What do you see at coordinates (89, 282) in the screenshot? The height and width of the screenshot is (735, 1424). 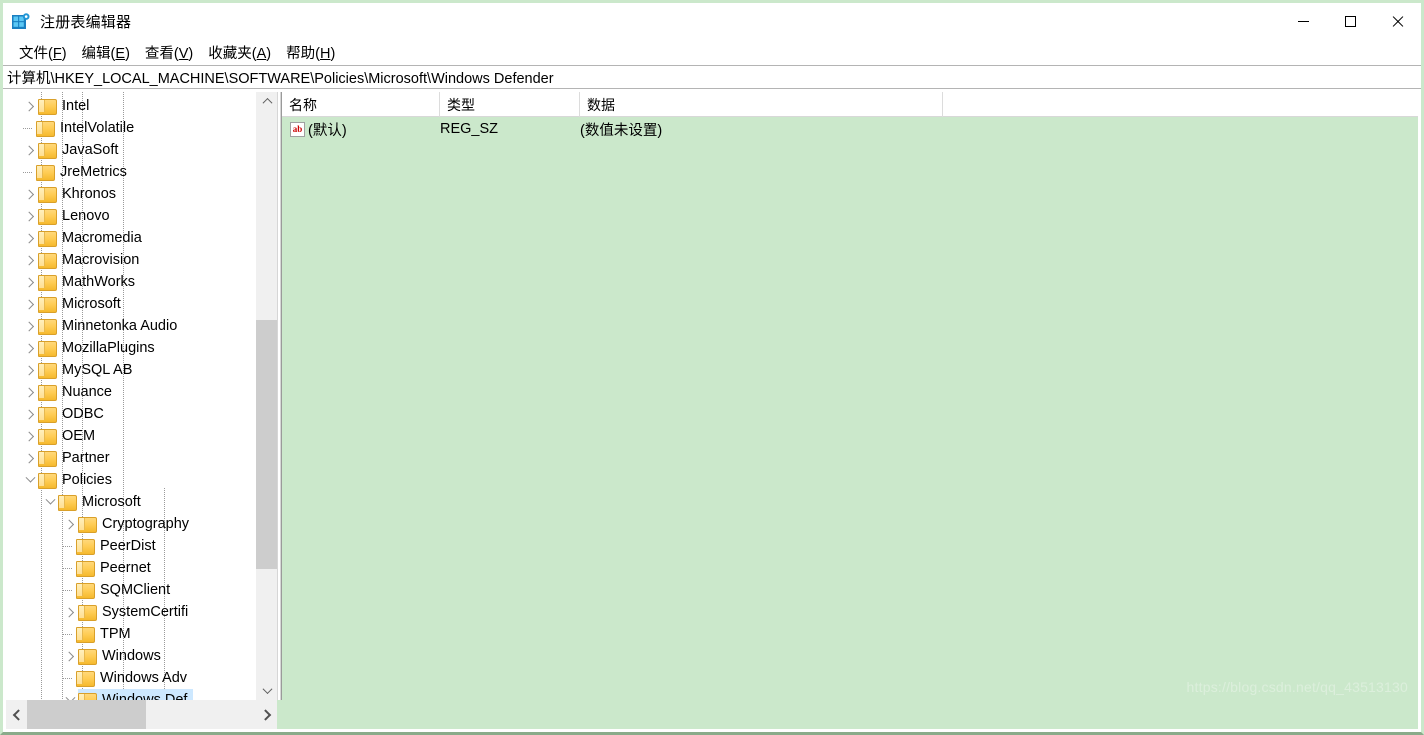 I see `tree-node-hit: MathWorks` at bounding box center [89, 282].